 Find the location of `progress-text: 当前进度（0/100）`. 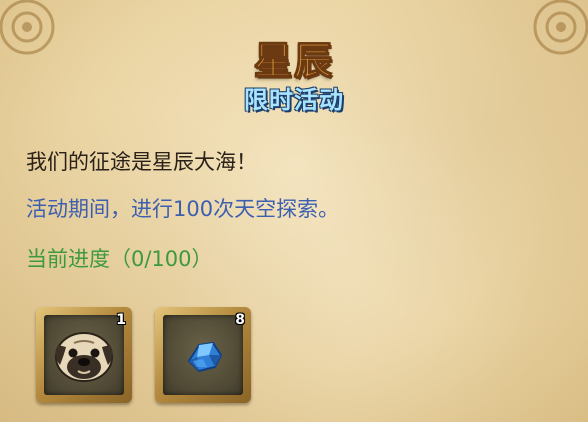

progress-text: 当前进度（0/100） is located at coordinates (119, 259).